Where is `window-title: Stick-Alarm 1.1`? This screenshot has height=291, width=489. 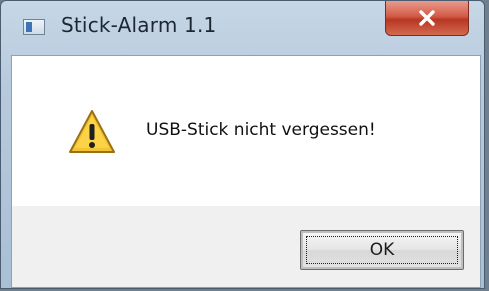
window-title: Stick-Alarm 1.1 is located at coordinates (139, 25).